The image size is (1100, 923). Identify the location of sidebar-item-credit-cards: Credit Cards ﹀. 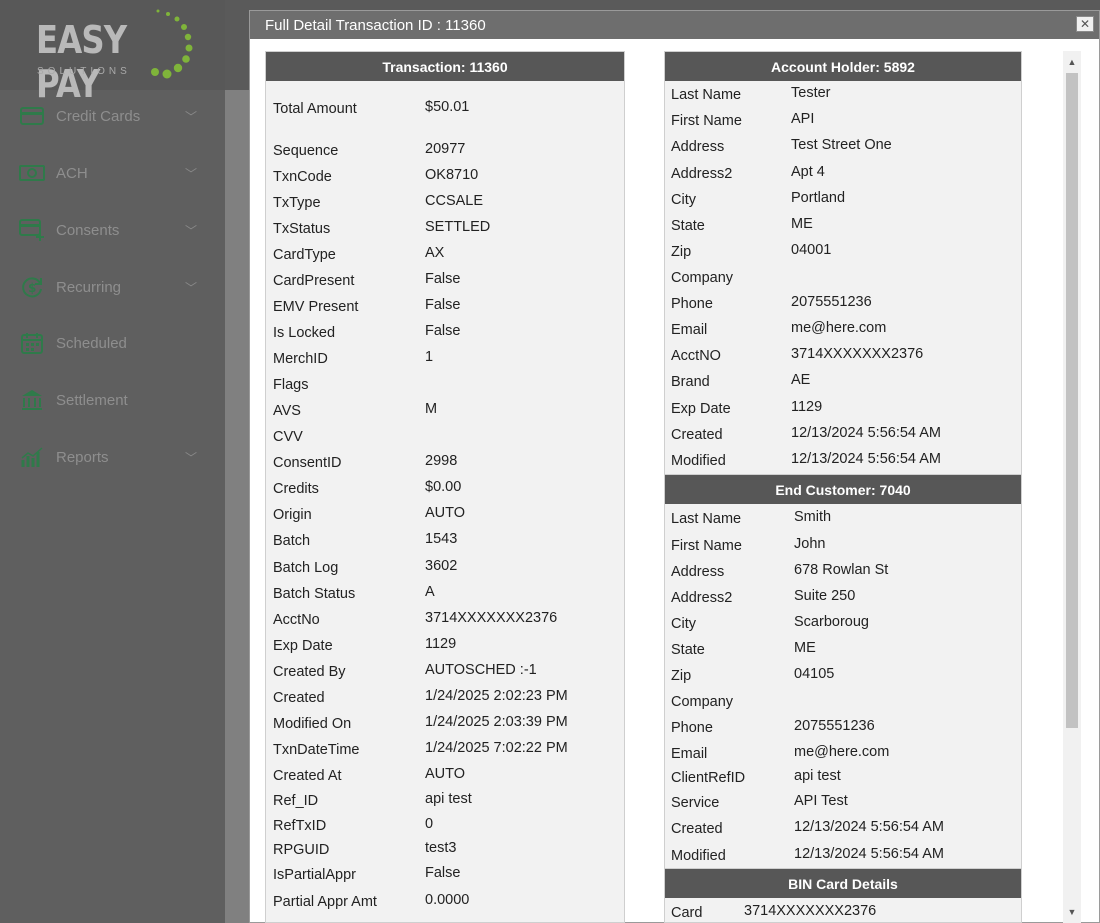
(112, 116).